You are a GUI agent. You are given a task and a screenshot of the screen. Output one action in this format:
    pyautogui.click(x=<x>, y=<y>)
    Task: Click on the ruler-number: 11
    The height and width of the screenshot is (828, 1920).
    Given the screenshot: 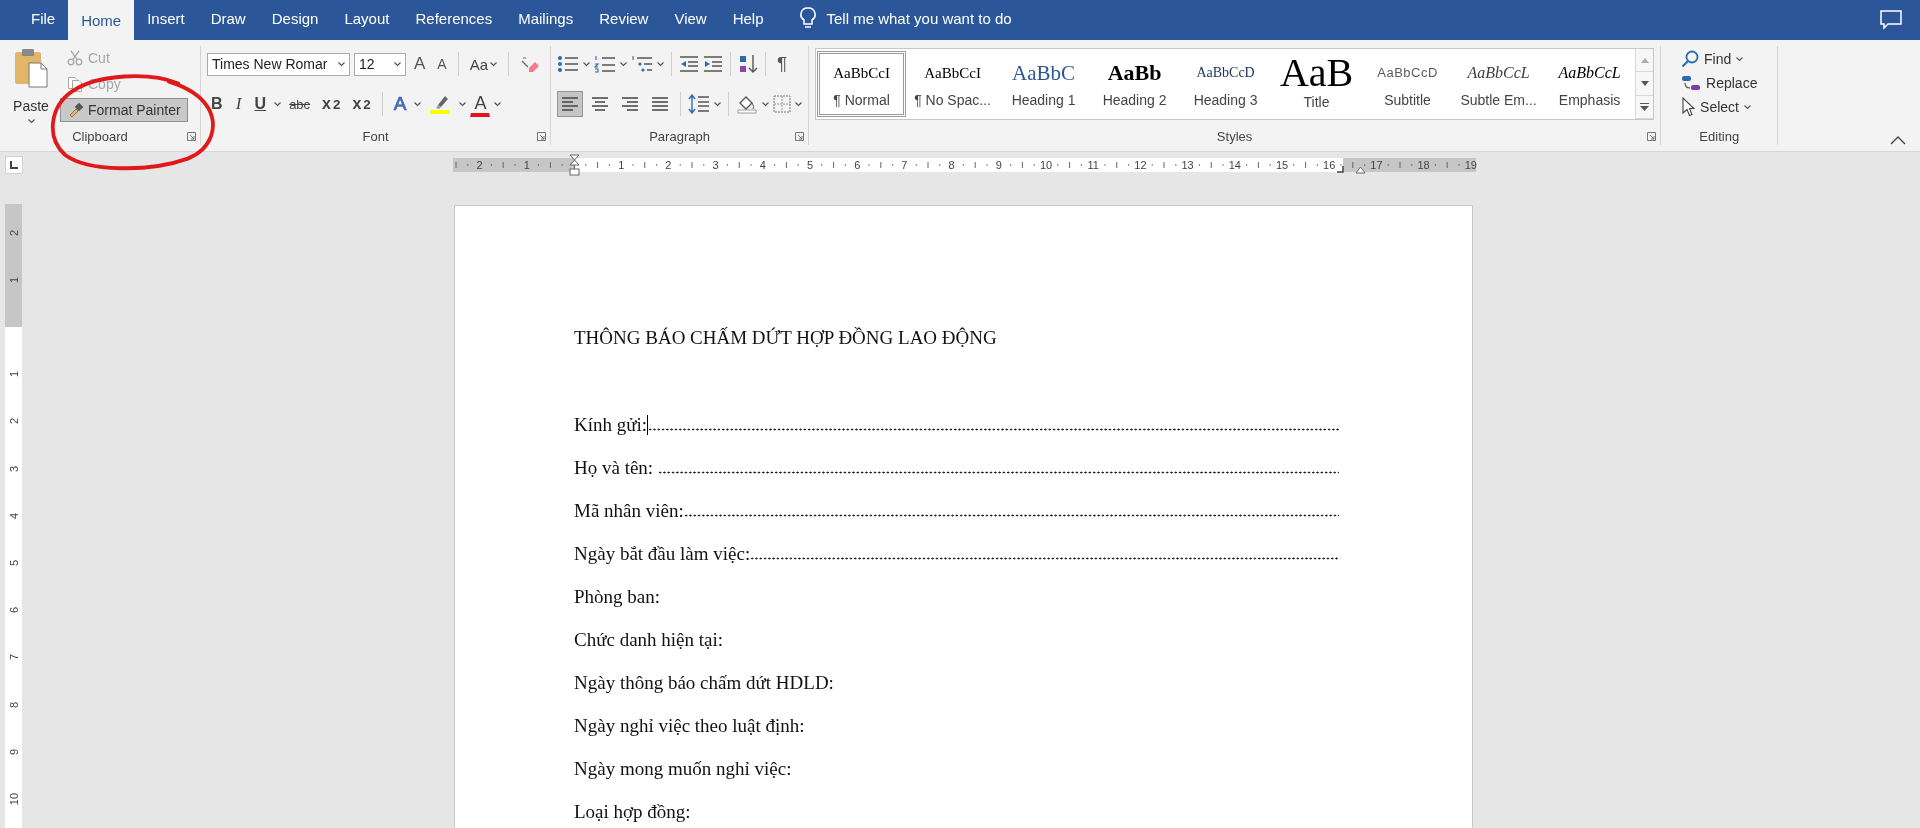 What is the action you would take?
    pyautogui.click(x=1093, y=165)
    